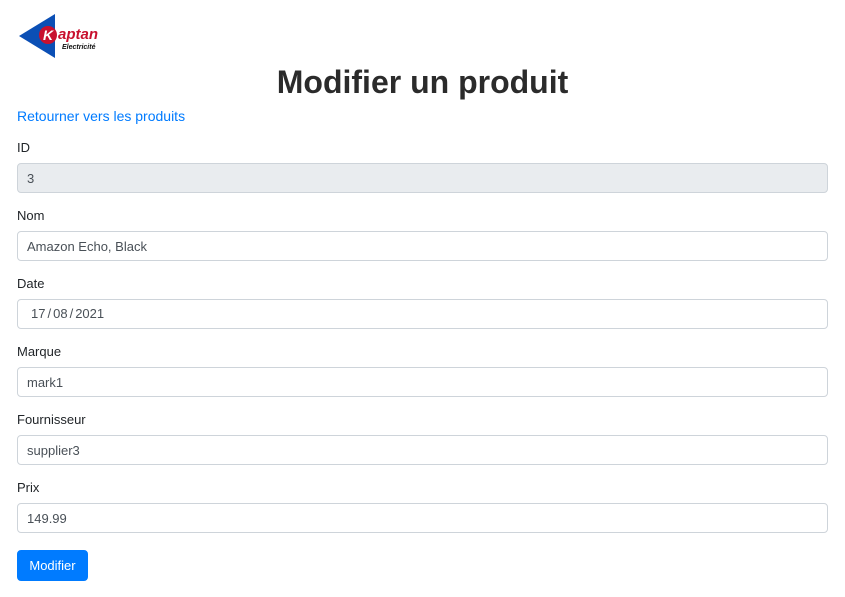  I want to click on logo-name: aptan, so click(78, 34).